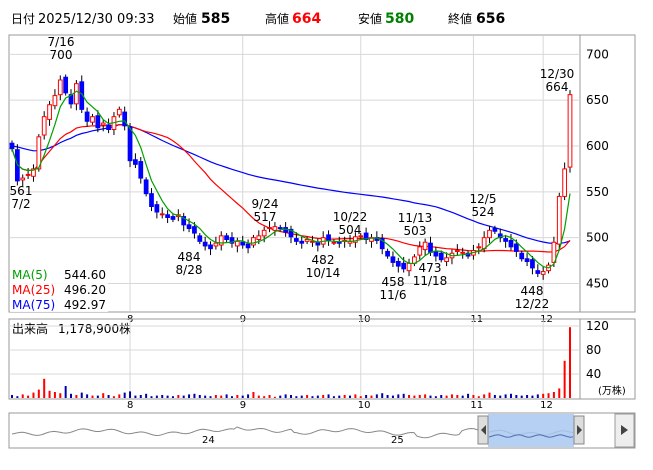 The height and width of the screenshot is (470, 653). I want to click on price-tick-label: 650, so click(597, 100).